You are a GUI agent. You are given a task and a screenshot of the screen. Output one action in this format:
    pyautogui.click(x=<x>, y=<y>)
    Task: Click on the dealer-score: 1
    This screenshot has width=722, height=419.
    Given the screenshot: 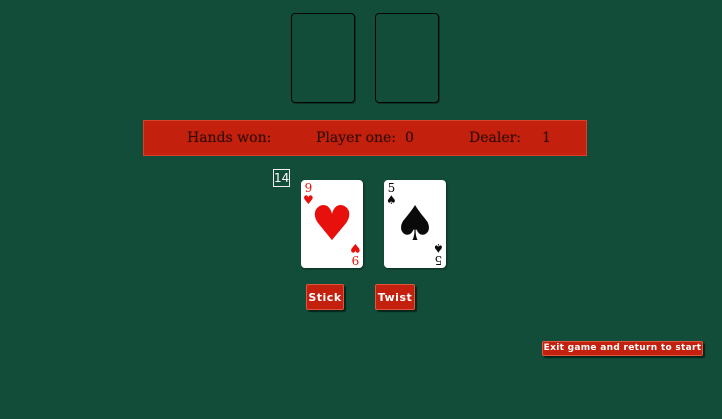 What is the action you would take?
    pyautogui.click(x=546, y=138)
    